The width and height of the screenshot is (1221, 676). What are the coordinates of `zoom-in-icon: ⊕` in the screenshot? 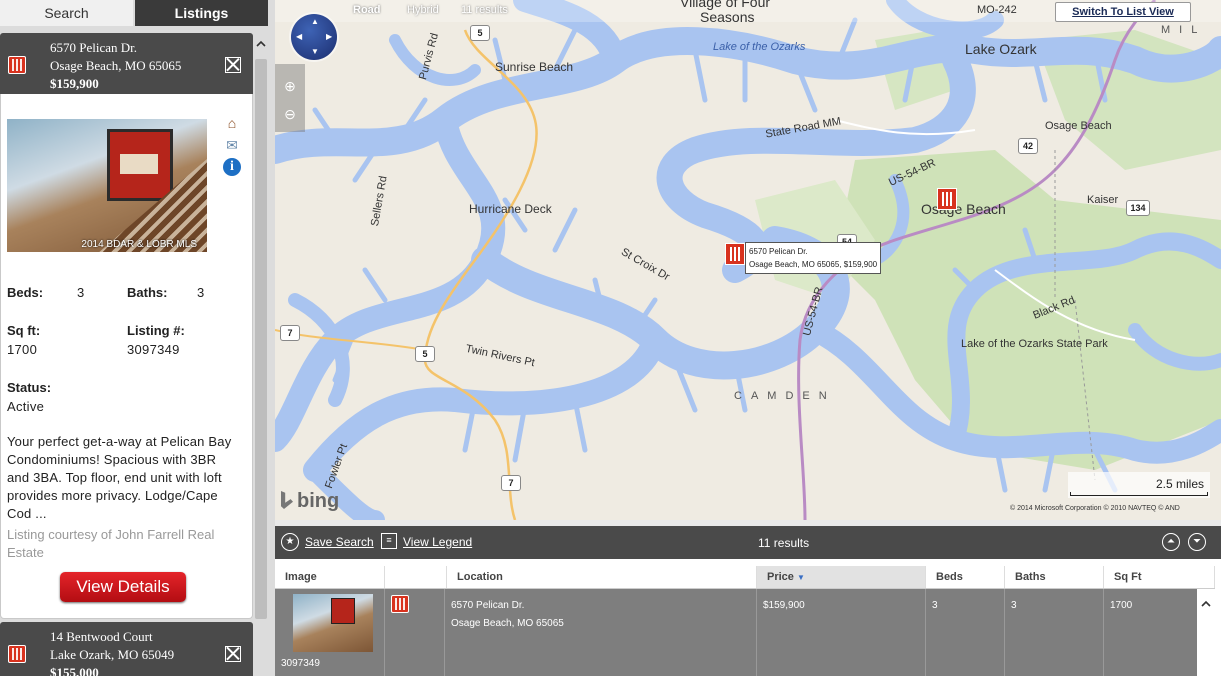 It's located at (290, 86).